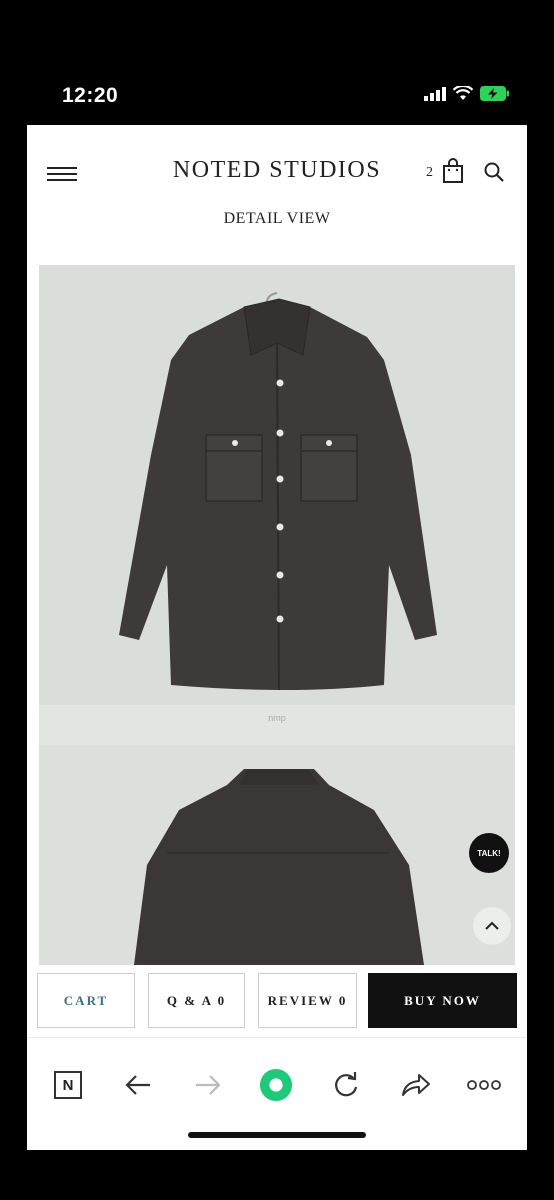  I want to click on status-icons, so click(467, 93).